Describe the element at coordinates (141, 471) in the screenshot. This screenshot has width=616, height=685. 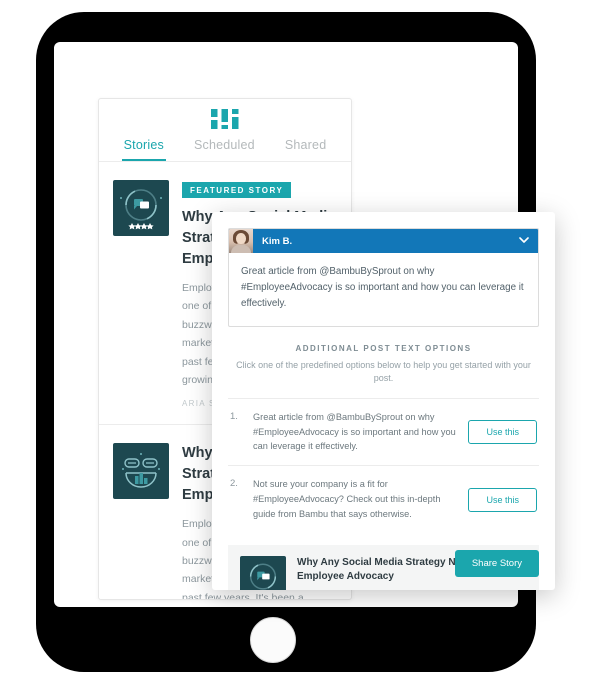
I see `chart-smiley-icon` at that location.